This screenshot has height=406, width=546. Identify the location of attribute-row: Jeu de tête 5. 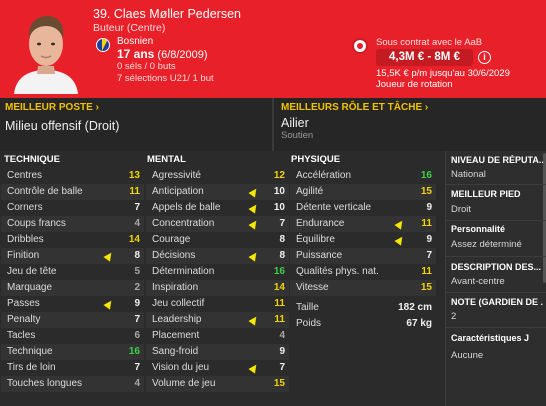
(72, 272).